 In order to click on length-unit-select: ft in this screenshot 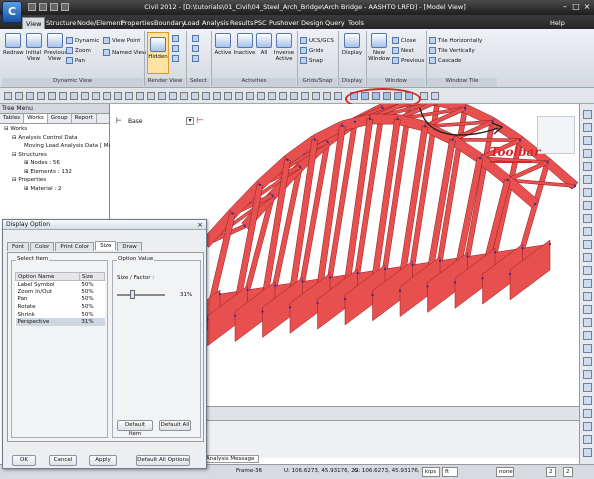, I will do `click(450, 472)`.